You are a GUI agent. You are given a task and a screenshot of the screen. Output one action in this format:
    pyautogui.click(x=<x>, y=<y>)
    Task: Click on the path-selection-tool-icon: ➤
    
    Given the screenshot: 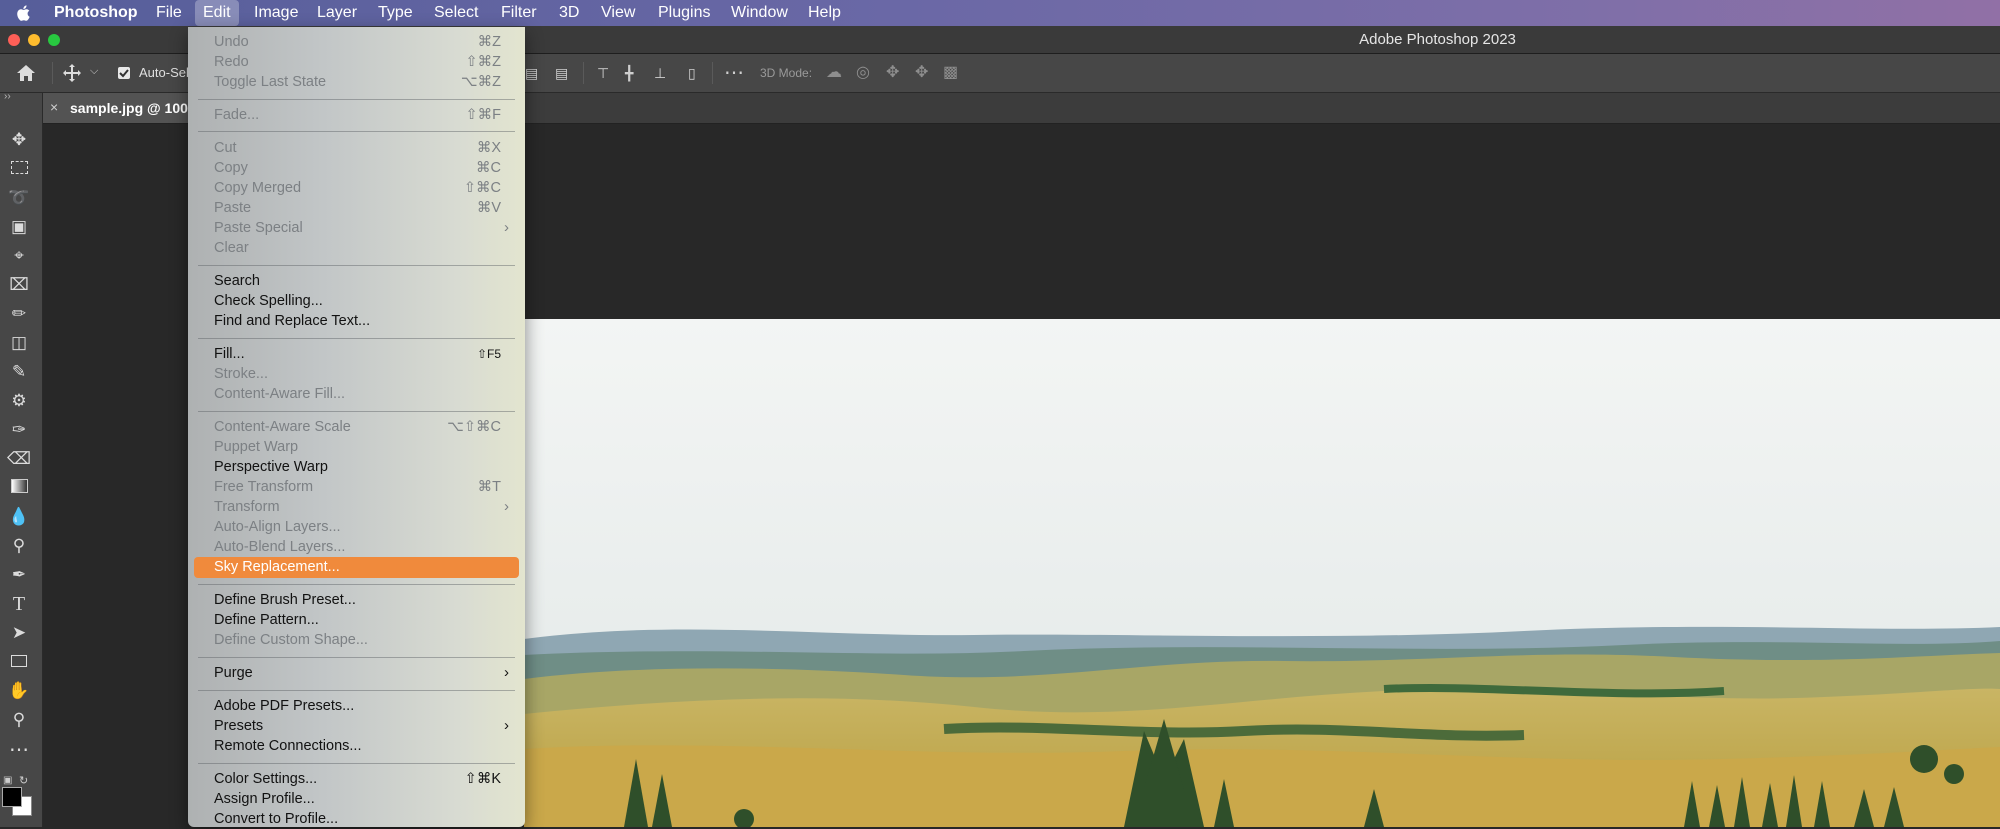 What is the action you would take?
    pyautogui.click(x=19, y=633)
    